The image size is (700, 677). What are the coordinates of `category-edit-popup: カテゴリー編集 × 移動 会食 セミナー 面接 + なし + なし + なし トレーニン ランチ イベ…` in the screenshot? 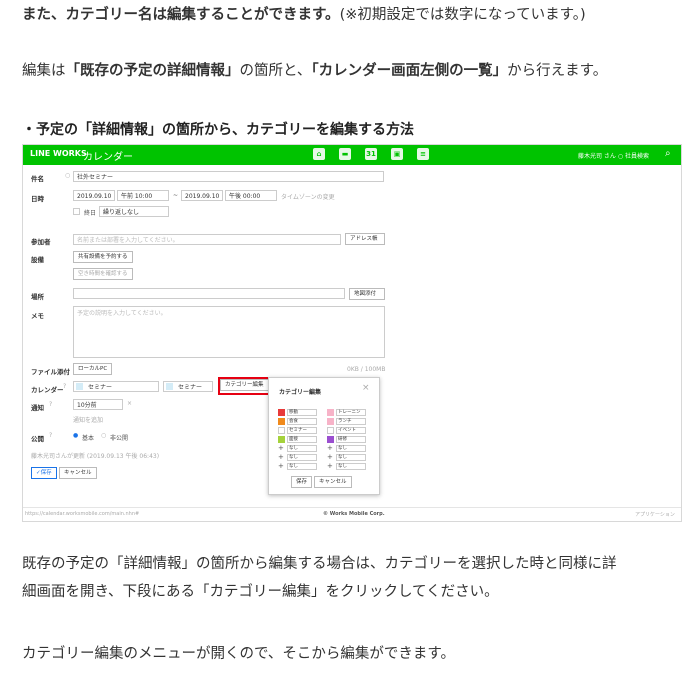 It's located at (324, 436).